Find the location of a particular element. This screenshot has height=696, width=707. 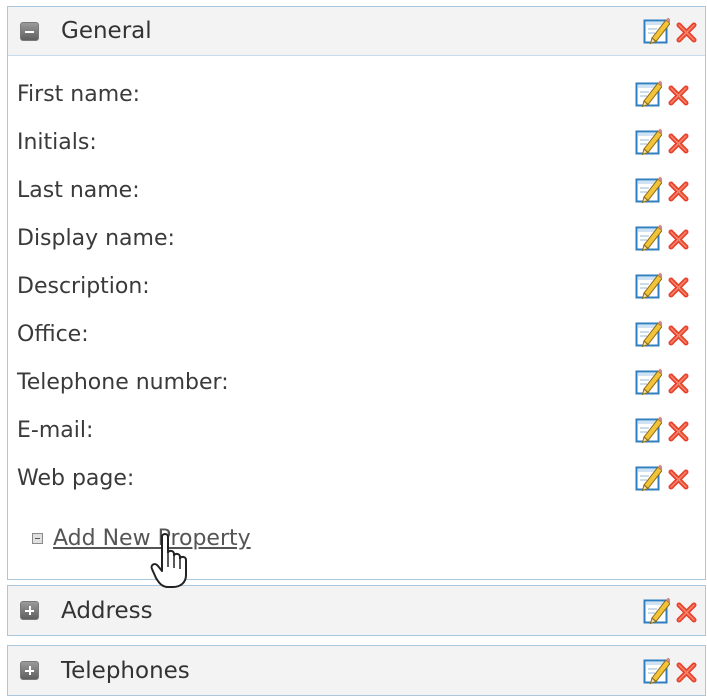

add-new-property: Add New Property is located at coordinates (141, 538).